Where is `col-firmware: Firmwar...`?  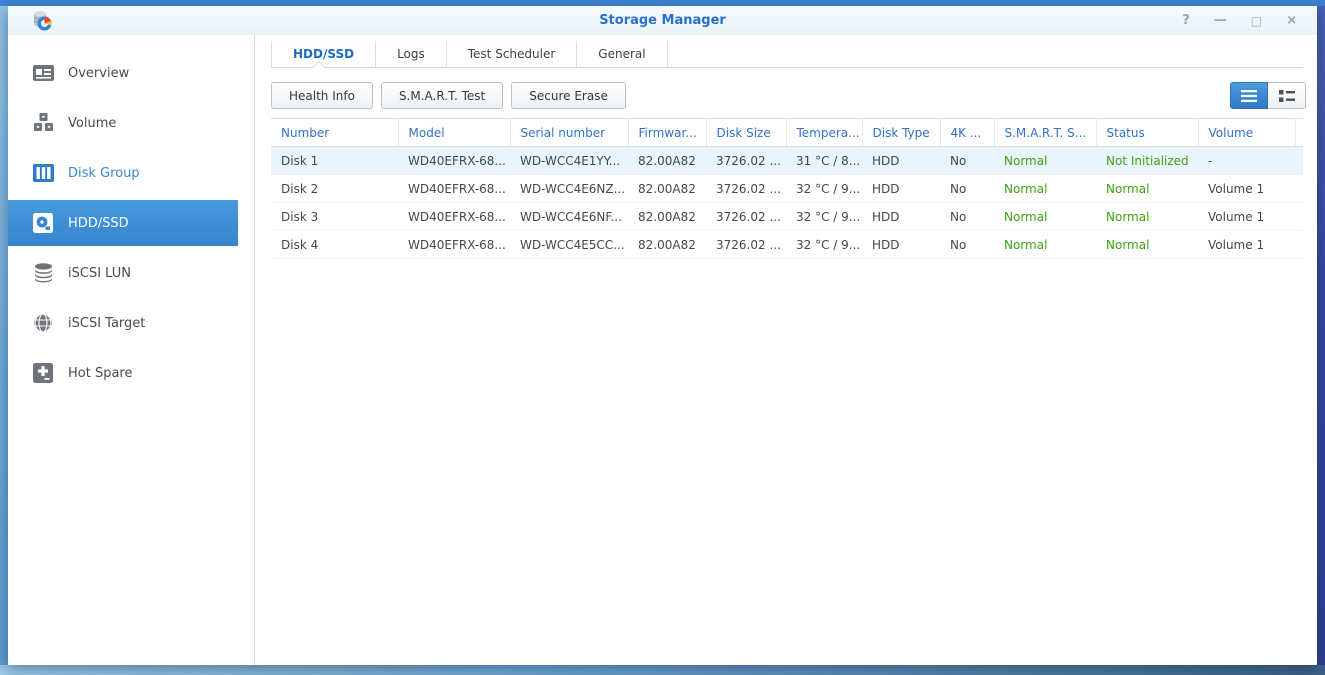
col-firmware: Firmwar... is located at coordinates (667, 132).